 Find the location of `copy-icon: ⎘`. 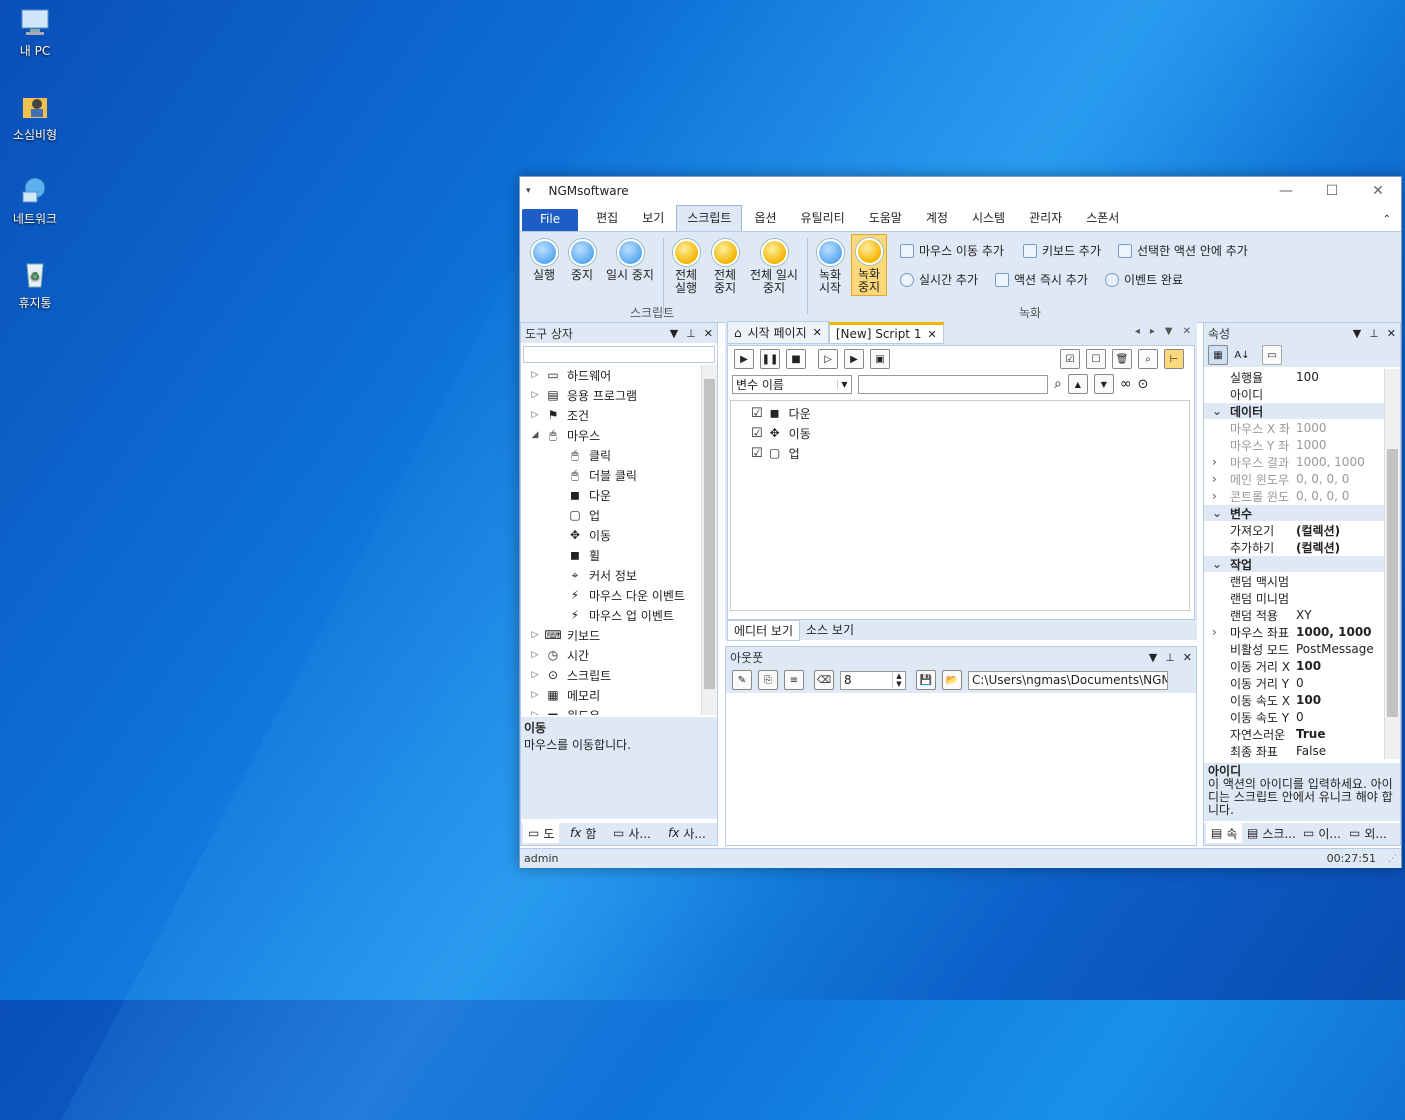

copy-icon: ⎘ is located at coordinates (768, 680).